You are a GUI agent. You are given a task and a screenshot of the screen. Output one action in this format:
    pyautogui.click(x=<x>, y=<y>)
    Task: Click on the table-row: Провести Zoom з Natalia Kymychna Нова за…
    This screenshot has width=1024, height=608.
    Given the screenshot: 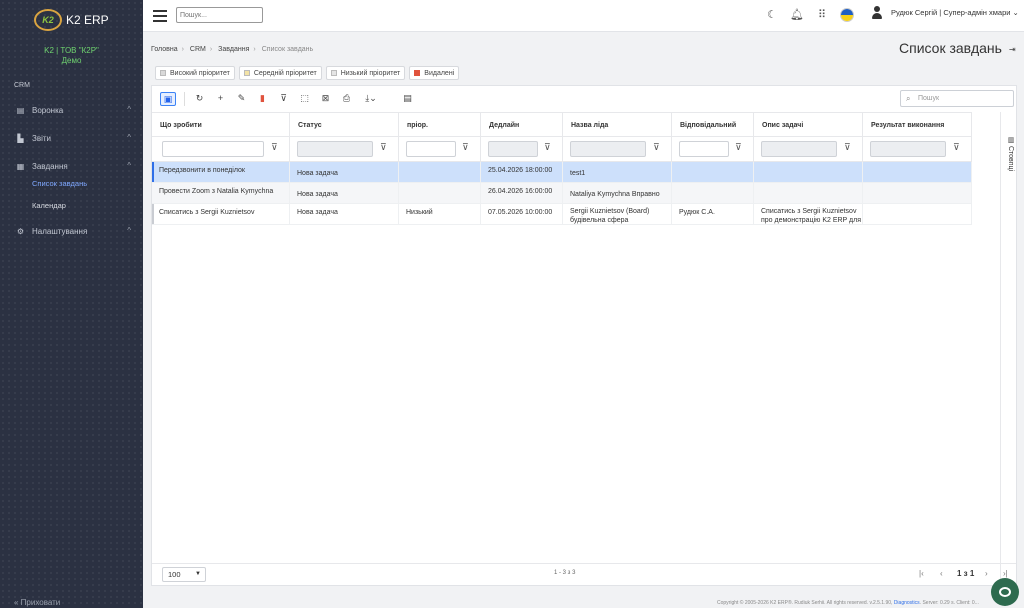 What is the action you would take?
    pyautogui.click(x=562, y=193)
    